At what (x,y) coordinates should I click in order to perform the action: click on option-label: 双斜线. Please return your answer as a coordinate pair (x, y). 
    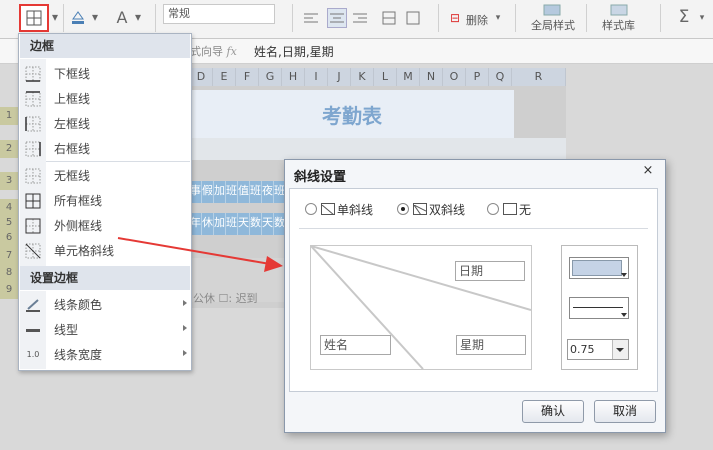
    Looking at the image, I should click on (447, 209).